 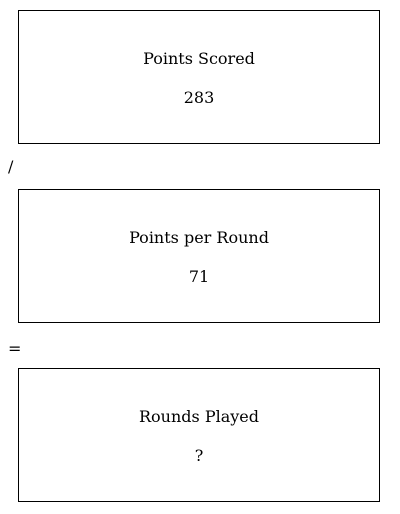 What do you see at coordinates (199, 416) in the screenshot?
I see `rounds-played-label: Rounds Played` at bounding box center [199, 416].